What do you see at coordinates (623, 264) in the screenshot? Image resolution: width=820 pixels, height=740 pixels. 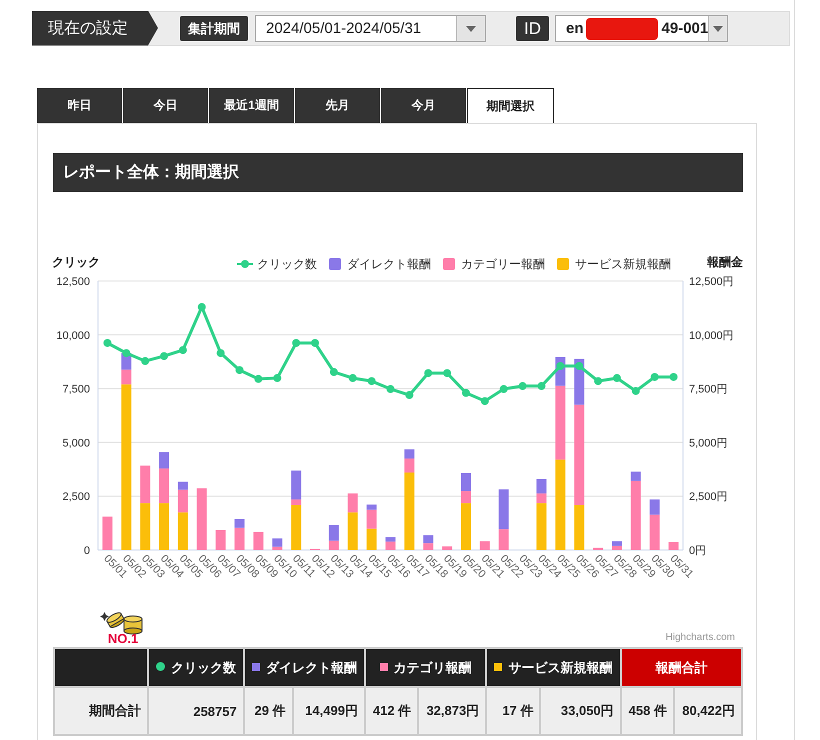 I see `legend-item: サービス新規報酬` at bounding box center [623, 264].